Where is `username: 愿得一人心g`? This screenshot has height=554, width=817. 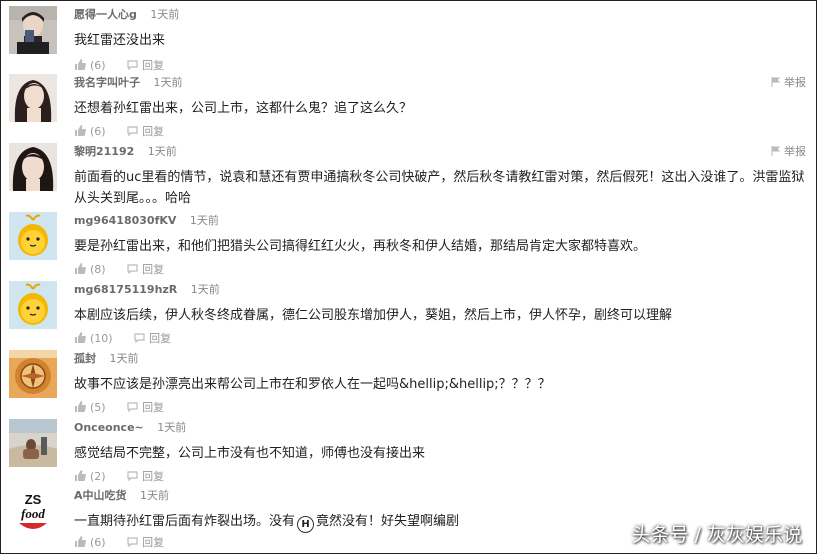
username: 愿得一人心g is located at coordinates (105, 14).